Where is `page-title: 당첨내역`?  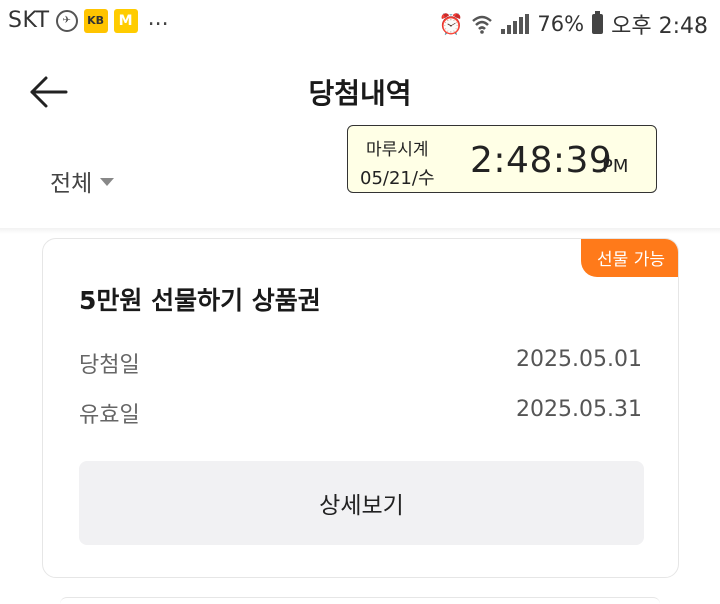
page-title: 당첨내역 is located at coordinates (360, 93).